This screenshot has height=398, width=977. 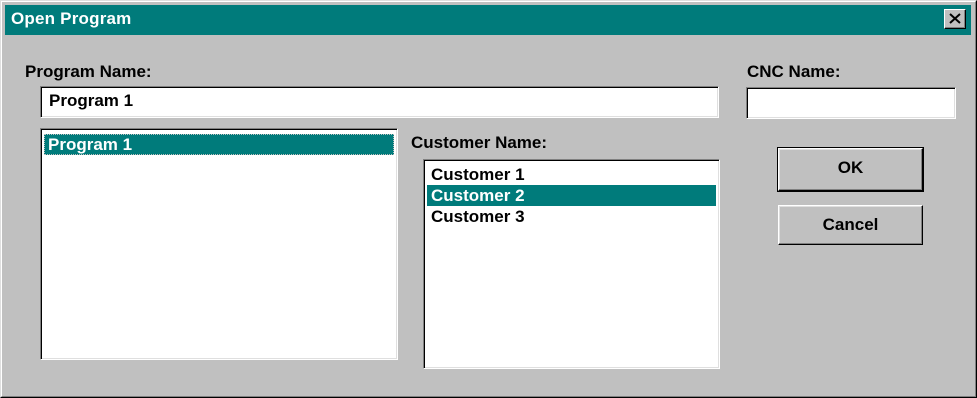 What do you see at coordinates (379, 102) in the screenshot?
I see `program-name-input: Program 1` at bounding box center [379, 102].